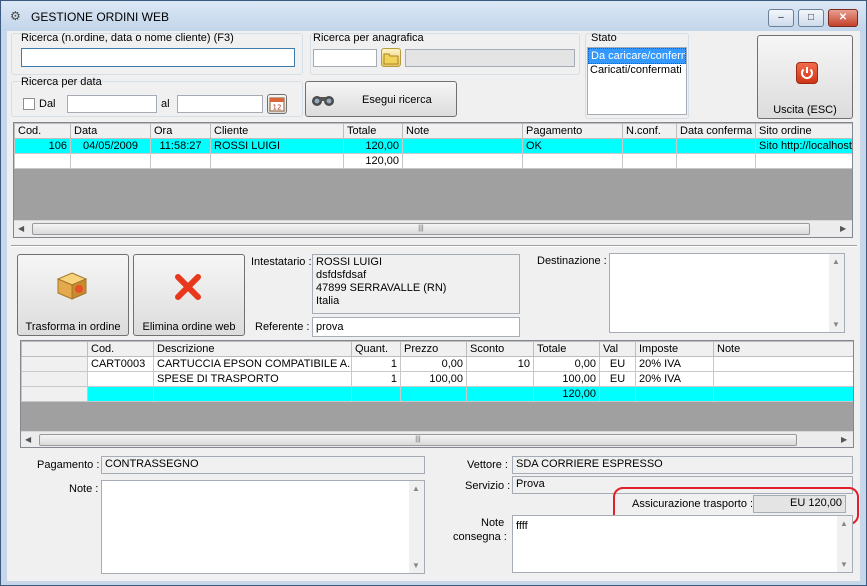  Describe the element at coordinates (220, 104) in the screenshot. I see `date-to-input` at that location.